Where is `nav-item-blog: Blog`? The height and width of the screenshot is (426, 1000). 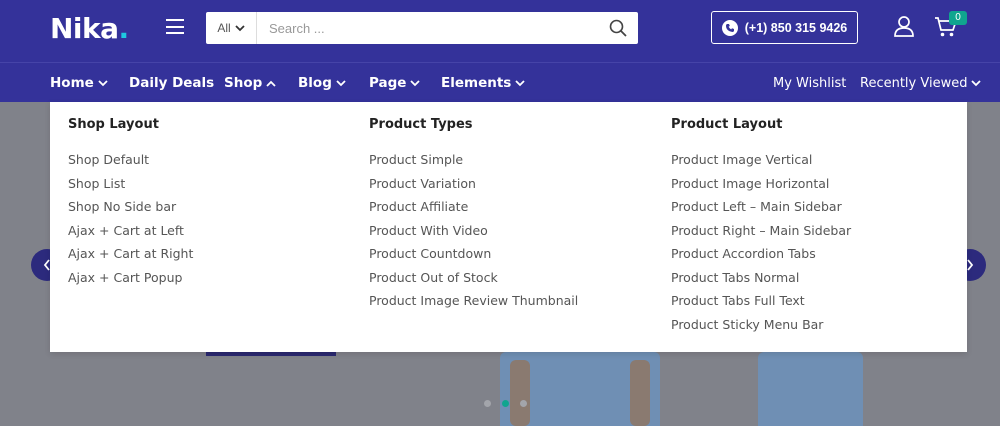
nav-item-blog: Blog is located at coordinates (322, 83).